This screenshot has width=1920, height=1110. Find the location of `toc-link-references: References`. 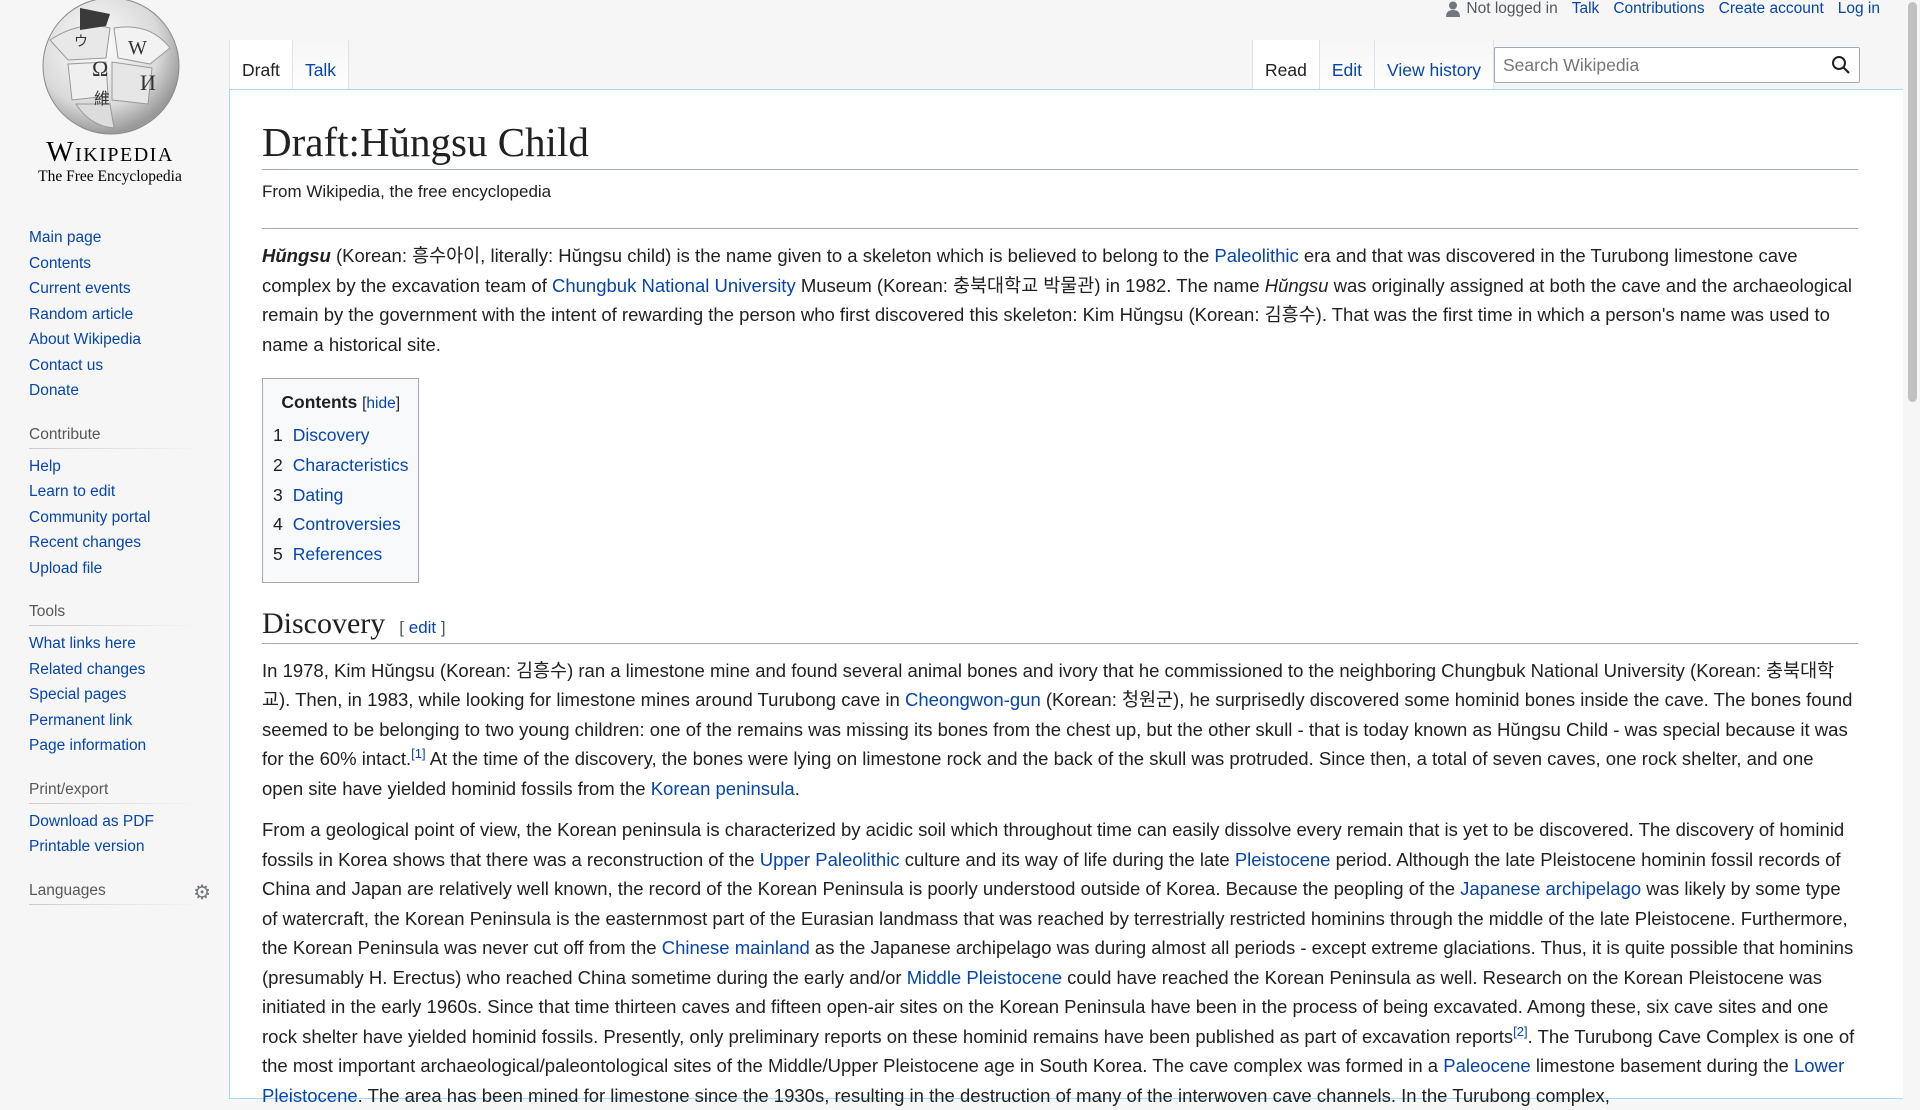

toc-link-references: References is located at coordinates (338, 554).